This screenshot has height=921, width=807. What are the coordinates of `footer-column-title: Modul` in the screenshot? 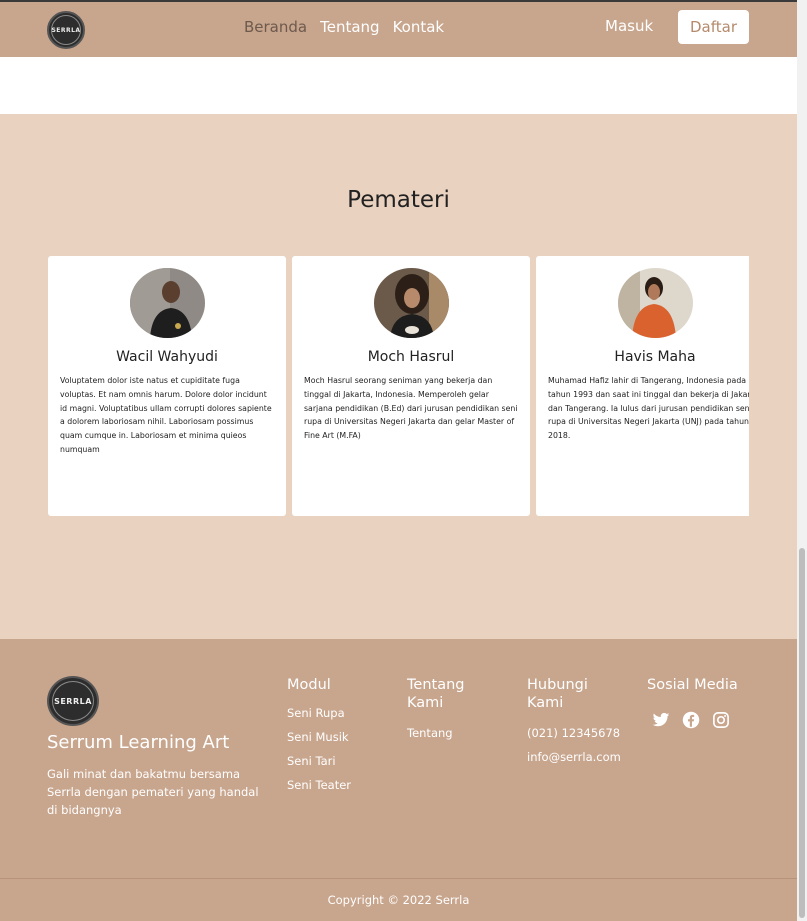 It's located at (309, 685).